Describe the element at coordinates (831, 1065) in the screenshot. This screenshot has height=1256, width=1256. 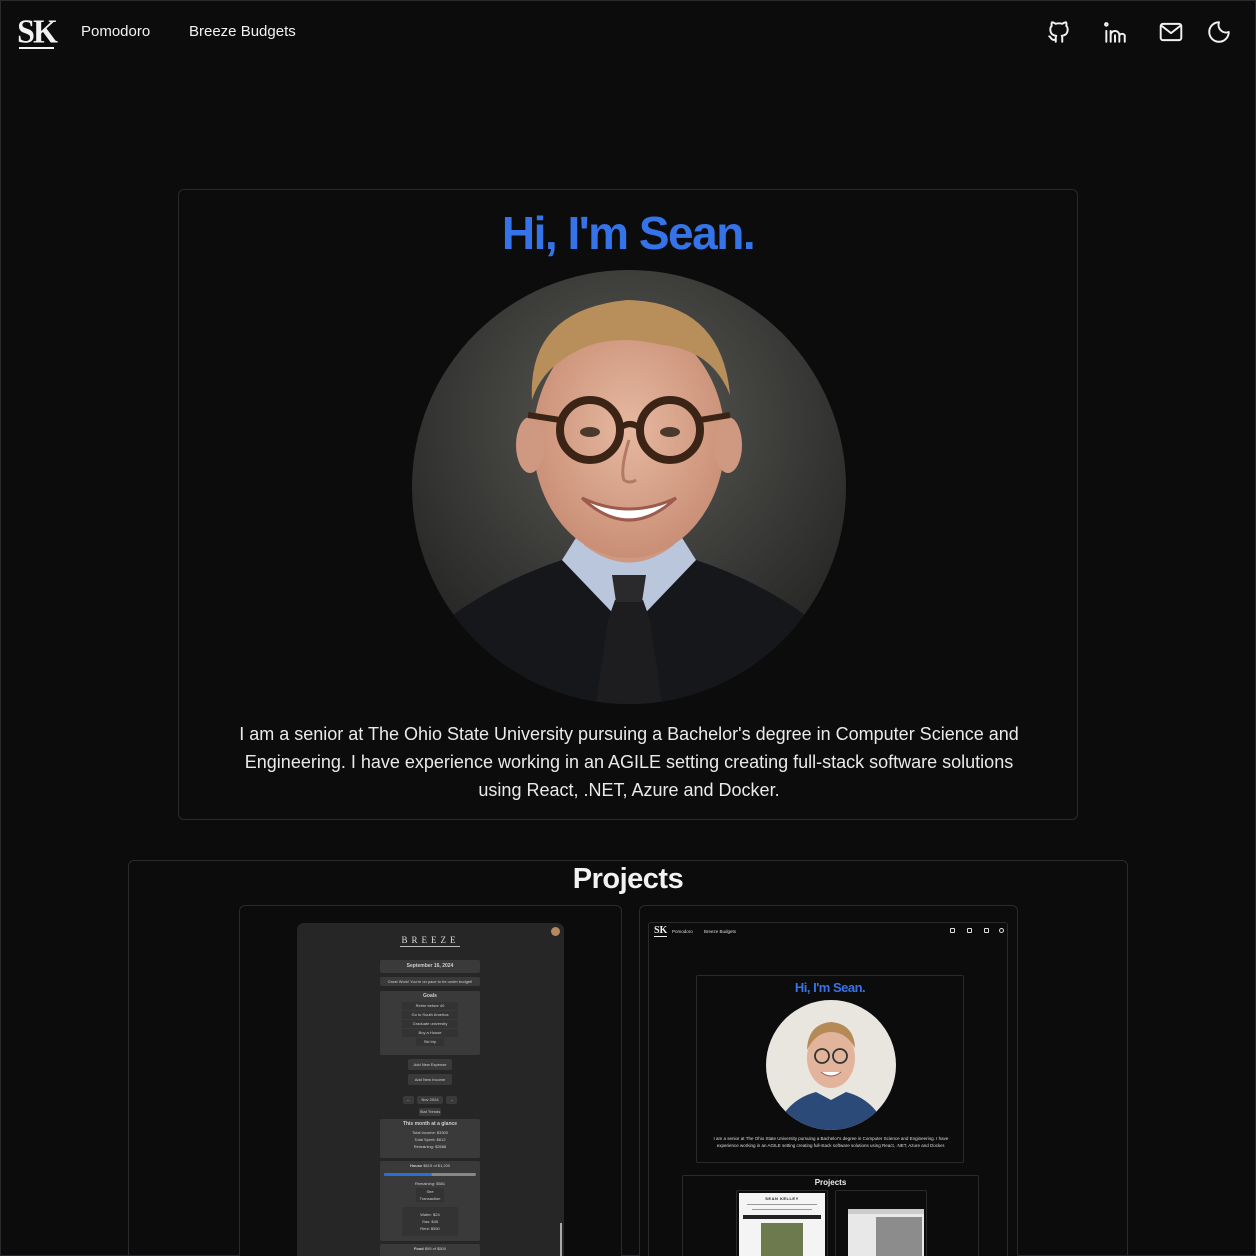
I see `mini-profile-photo` at that location.